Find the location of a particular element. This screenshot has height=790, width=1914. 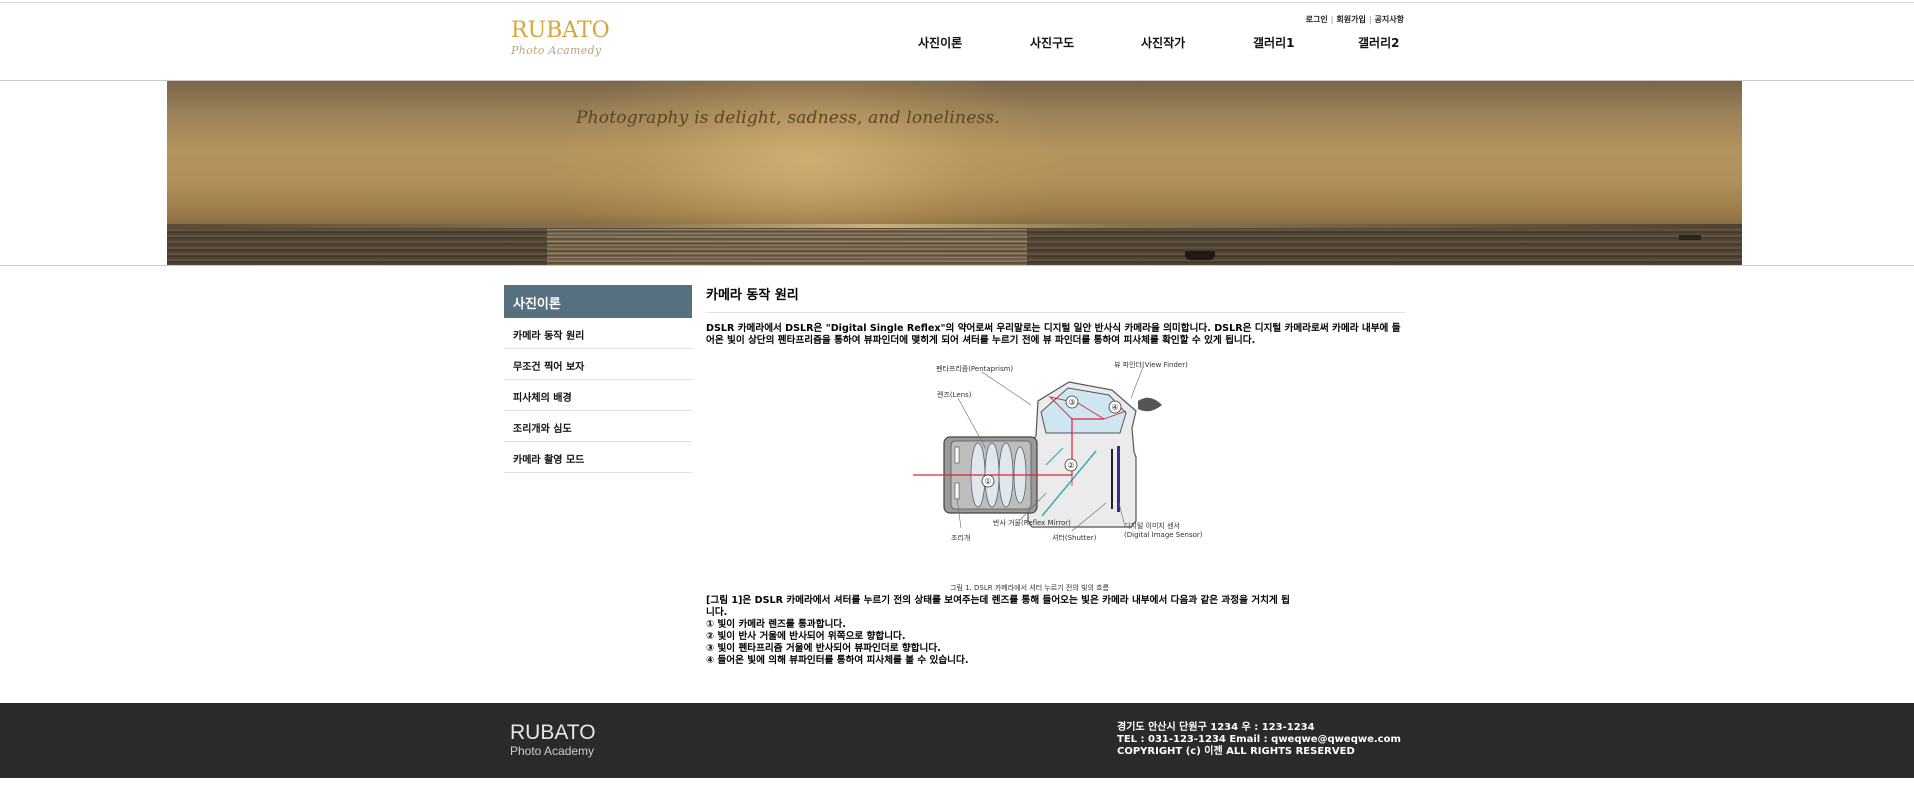

label-reflex-mirror: 반사 거울(Reflex Mirror) is located at coordinates (1032, 522).